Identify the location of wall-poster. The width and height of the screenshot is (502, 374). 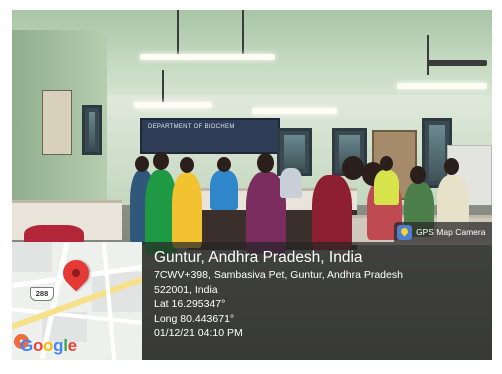
(57, 122).